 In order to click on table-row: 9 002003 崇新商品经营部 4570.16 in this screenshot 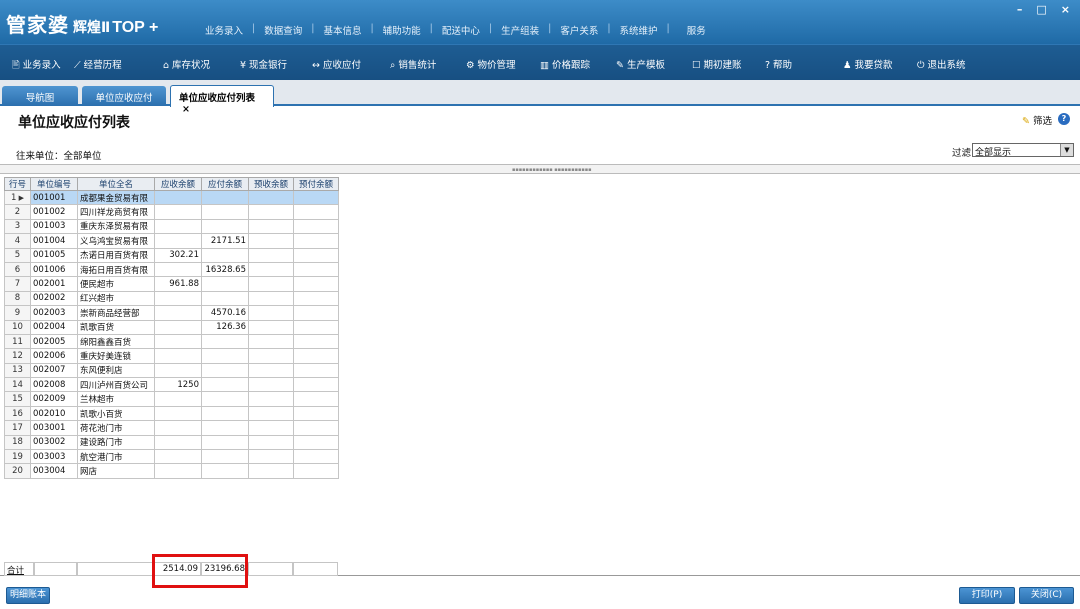, I will do `click(171, 313)`.